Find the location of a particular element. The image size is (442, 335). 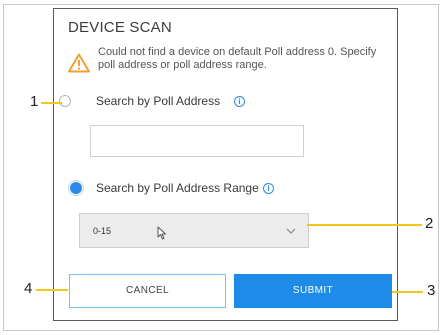

mouse-cursor-icon is located at coordinates (161, 233).